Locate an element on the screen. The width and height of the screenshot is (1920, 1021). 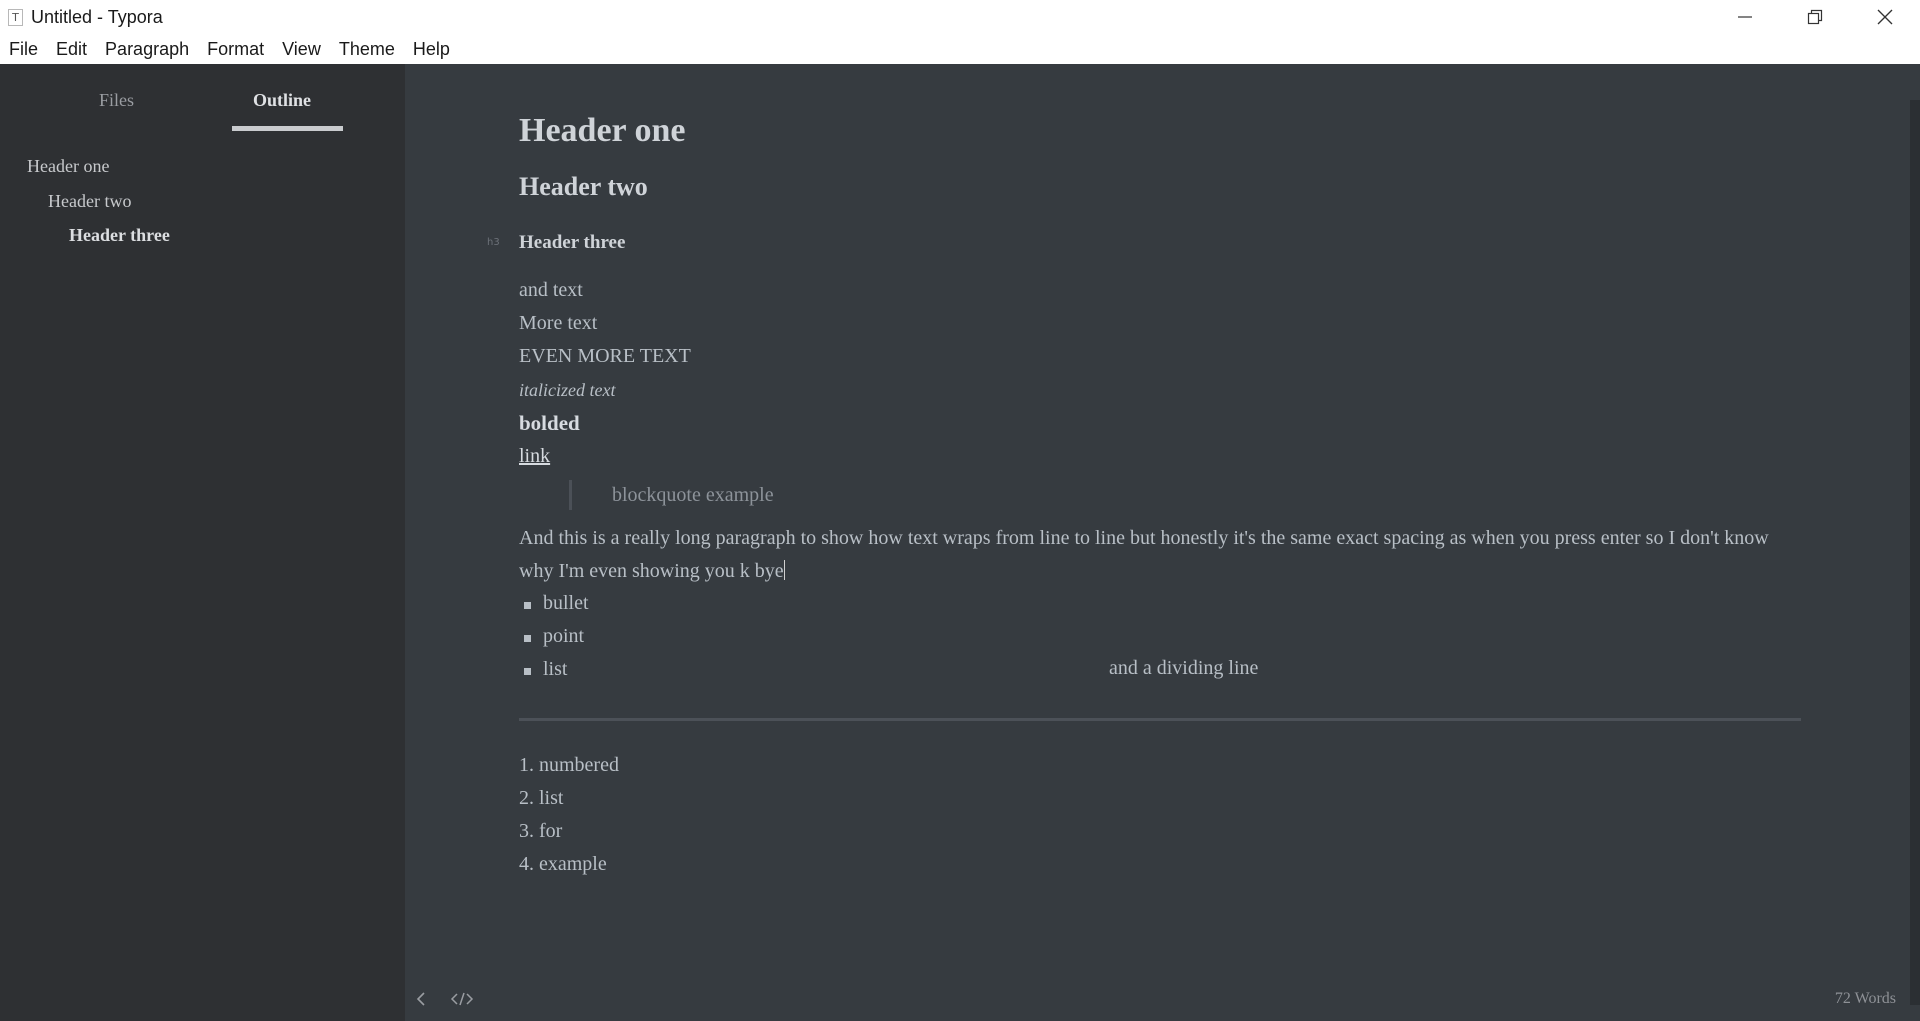
close-button is located at coordinates (1885, 17).